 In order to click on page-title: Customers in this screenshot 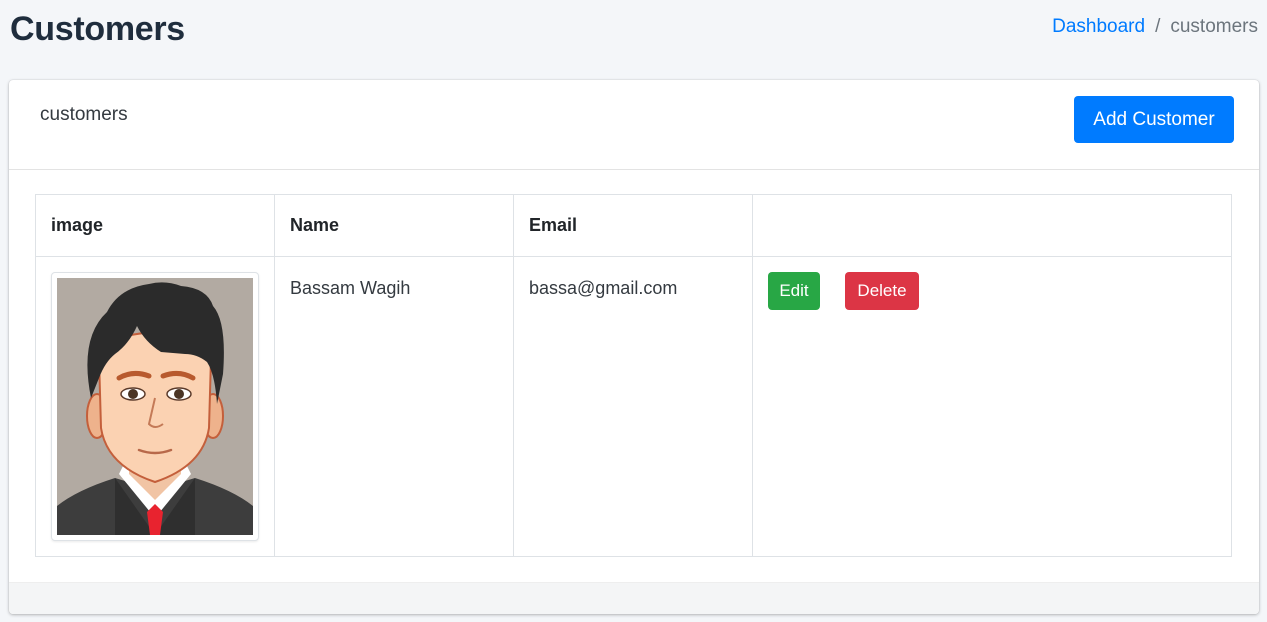, I will do `click(97, 29)`.